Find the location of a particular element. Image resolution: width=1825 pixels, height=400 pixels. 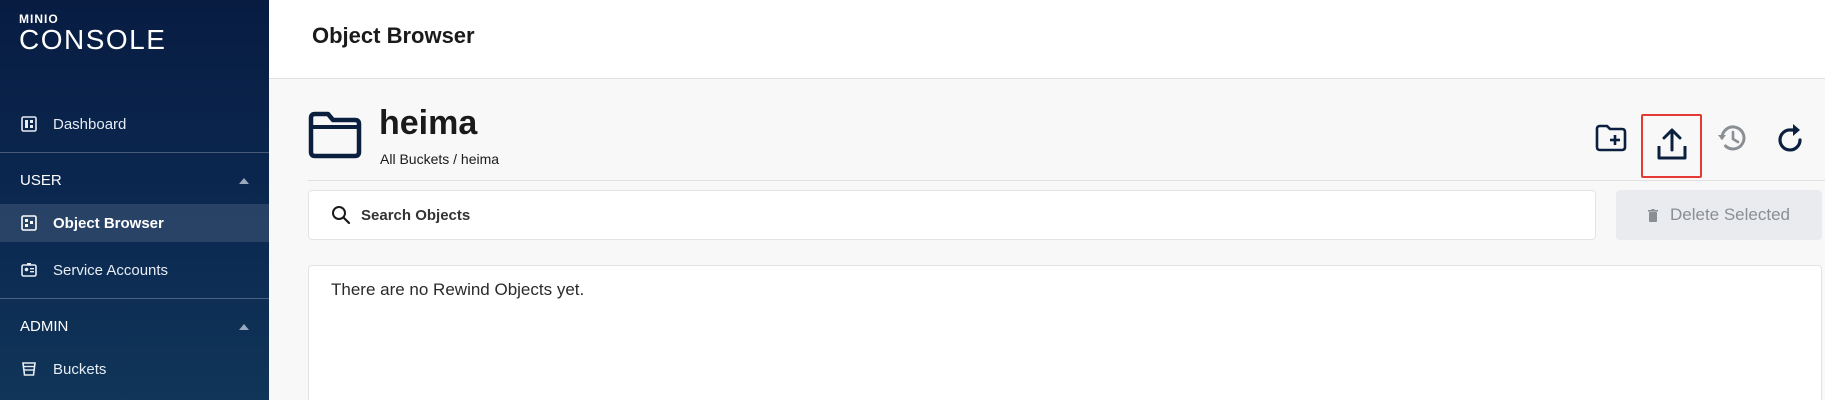

sidebar-item-label: Service Accounts is located at coordinates (111, 270).